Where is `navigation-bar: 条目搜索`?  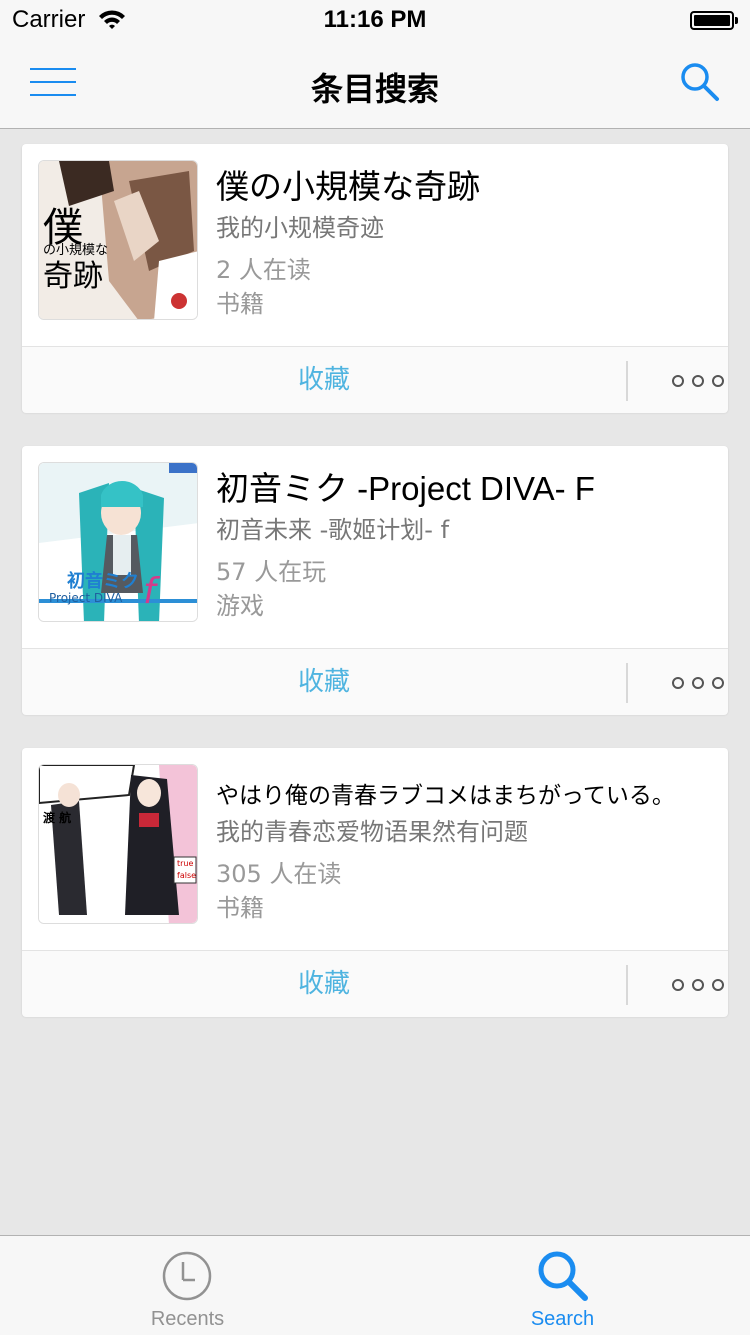
navigation-bar: 条目搜索 is located at coordinates (375, 84).